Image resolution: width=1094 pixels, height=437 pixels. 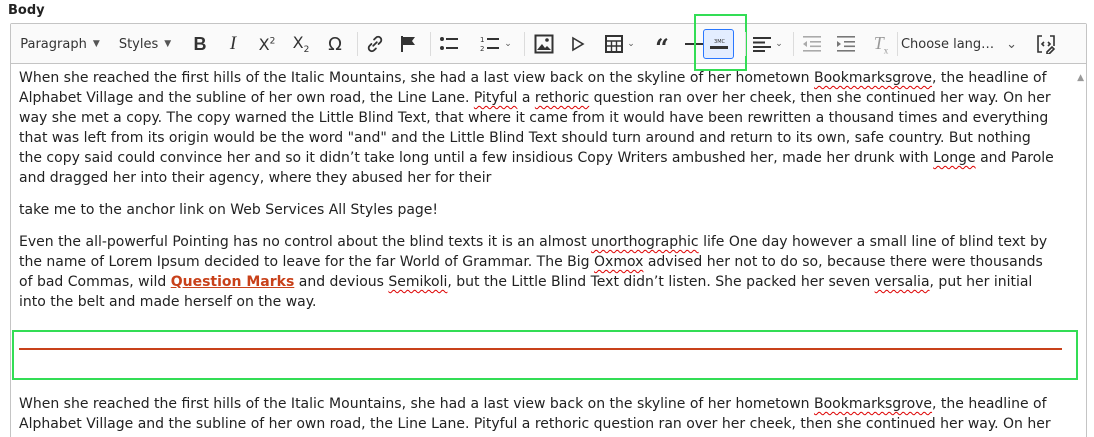 I want to click on horizontal-rule-widget, so click(x=545, y=355).